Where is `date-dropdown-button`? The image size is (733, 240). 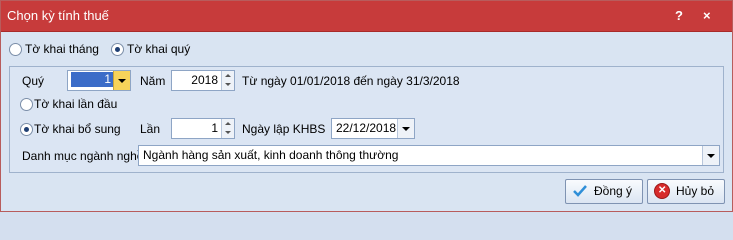
date-dropdown-button is located at coordinates (405, 128).